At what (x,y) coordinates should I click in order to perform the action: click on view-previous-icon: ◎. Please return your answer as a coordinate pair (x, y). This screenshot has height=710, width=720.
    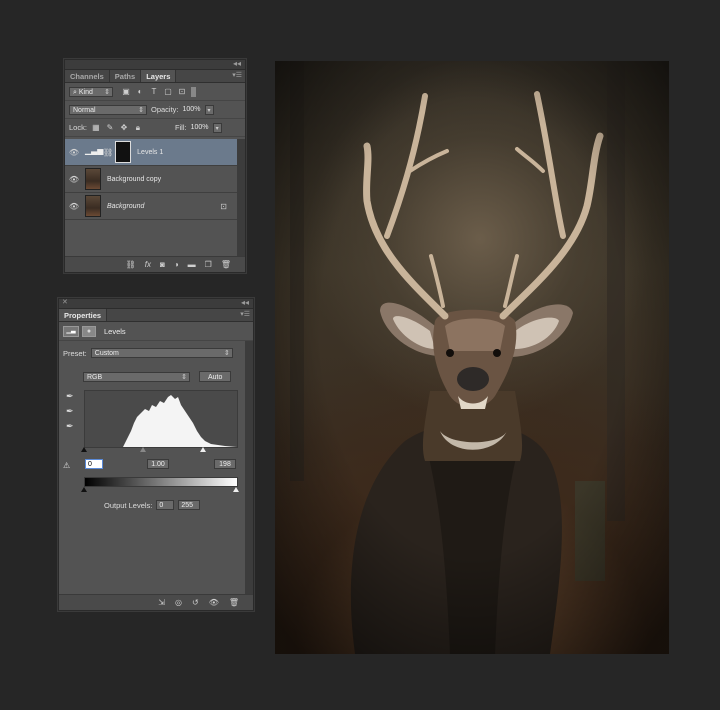
    Looking at the image, I should click on (178, 602).